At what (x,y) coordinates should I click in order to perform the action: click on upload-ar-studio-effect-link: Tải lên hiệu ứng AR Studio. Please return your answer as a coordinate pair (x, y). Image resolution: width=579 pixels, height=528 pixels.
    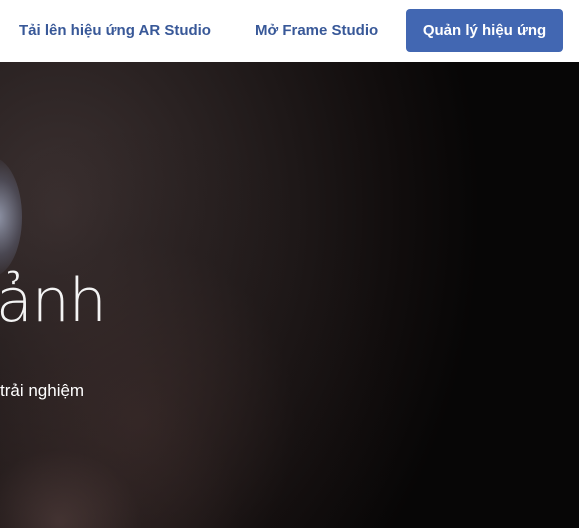
    Looking at the image, I should click on (115, 31).